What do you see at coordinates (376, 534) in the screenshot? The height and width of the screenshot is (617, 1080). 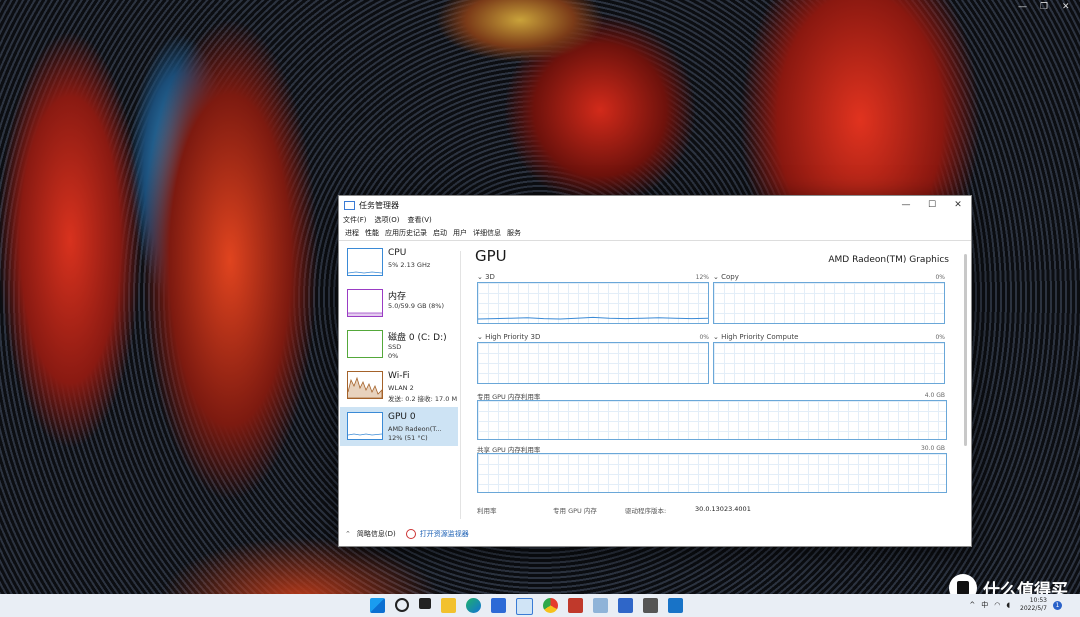 I see `brief-info-link: 简略信息(D)` at bounding box center [376, 534].